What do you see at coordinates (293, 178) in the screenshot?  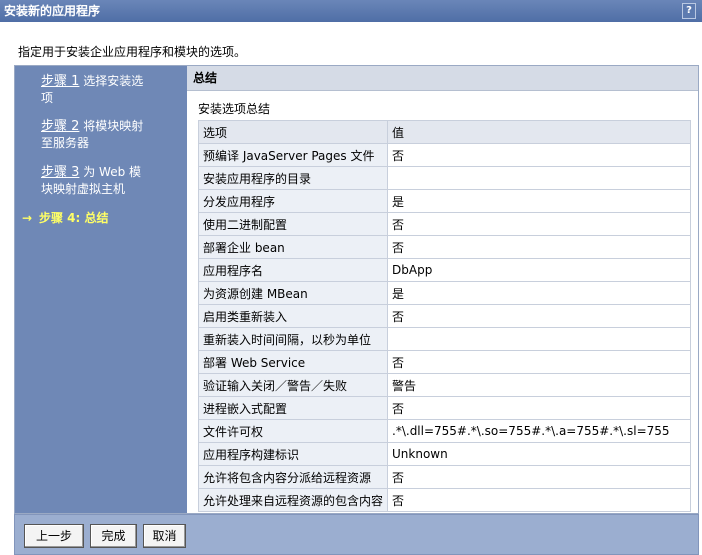 I see `option-cell: 安装应用程序的目录` at bounding box center [293, 178].